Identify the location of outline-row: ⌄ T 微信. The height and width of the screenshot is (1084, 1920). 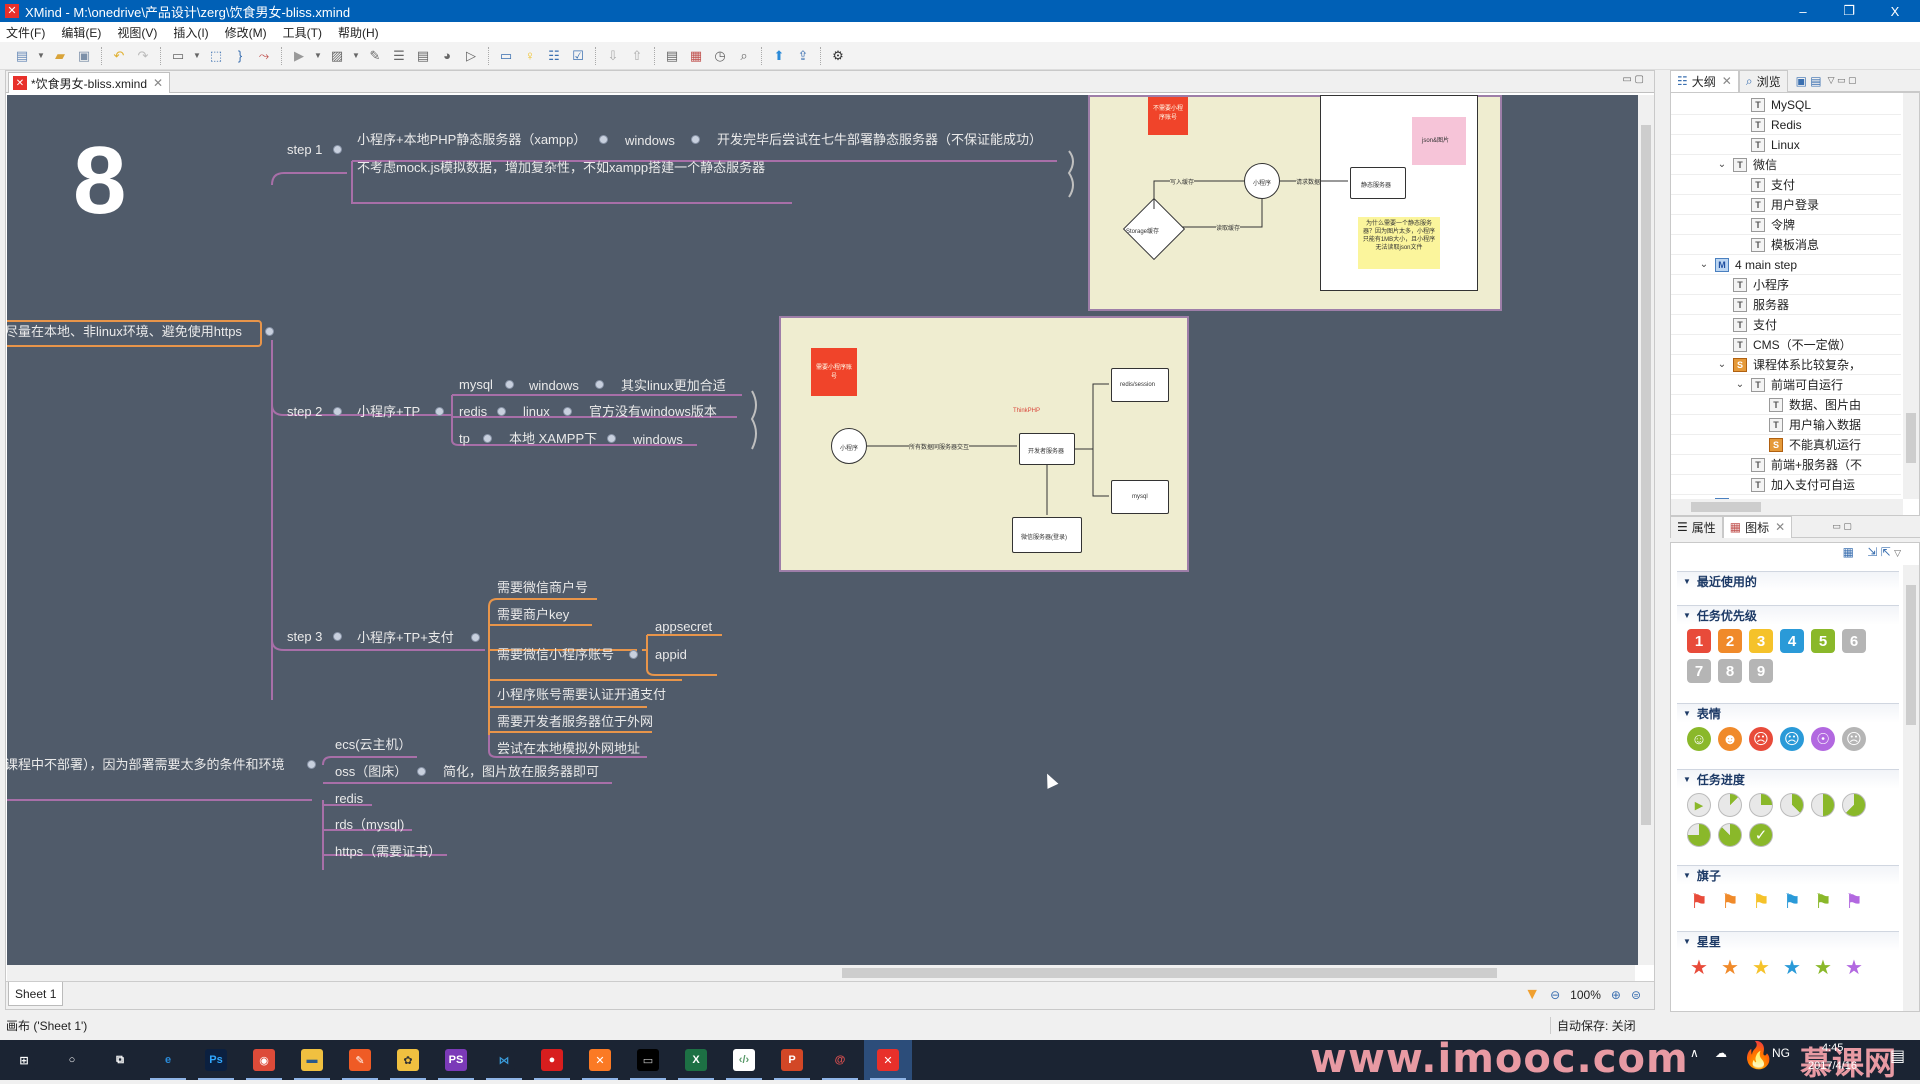
(1786, 165).